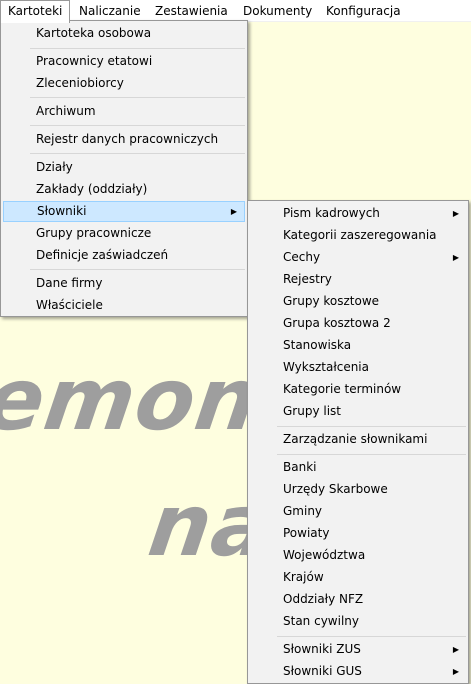  What do you see at coordinates (358, 621) in the screenshot?
I see `menu-item-stan-cywilny: Stan cywilny` at bounding box center [358, 621].